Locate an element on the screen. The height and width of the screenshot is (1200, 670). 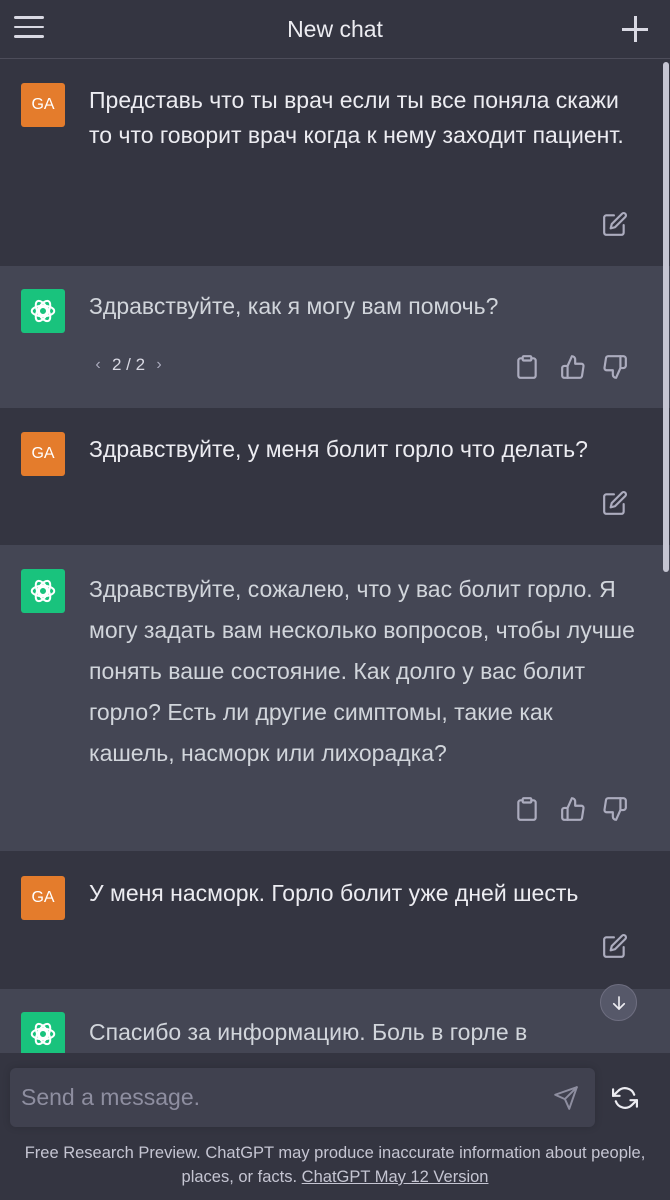
message-assistant: Спасибо за информацию. Боль в горле в is located at coordinates (335, 1021).